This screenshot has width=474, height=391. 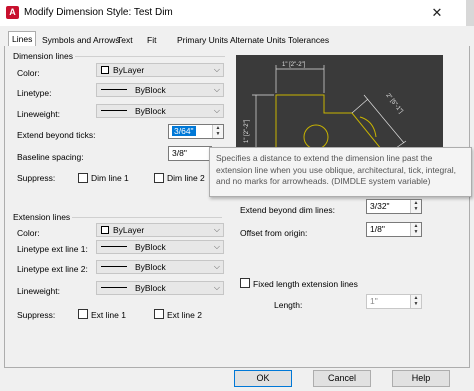 What do you see at coordinates (34, 93) in the screenshot?
I see `dim-linetype-label: Linetype:` at bounding box center [34, 93].